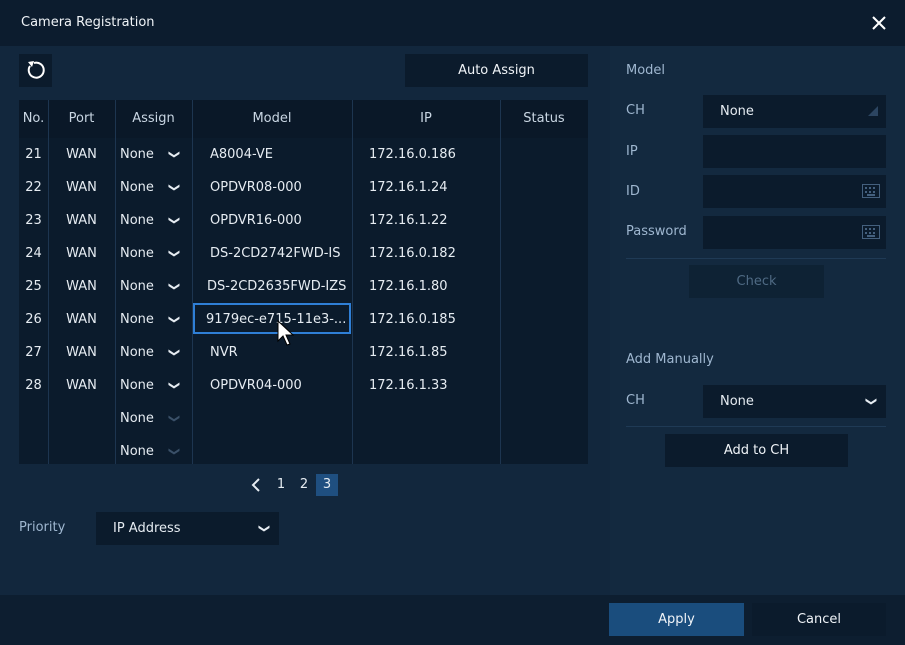  What do you see at coordinates (187, 528) in the screenshot?
I see `priority-select: IP Address ❯` at bounding box center [187, 528].